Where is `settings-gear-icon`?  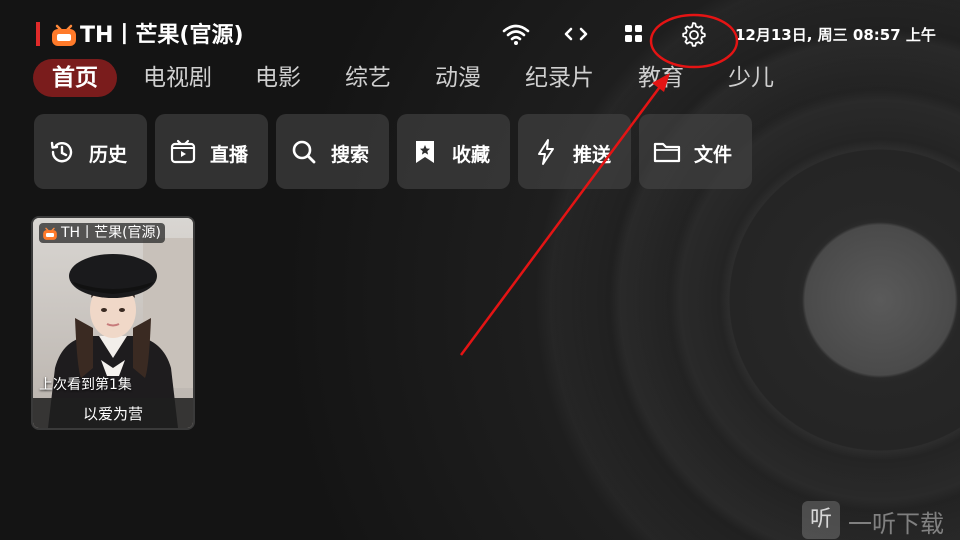 settings-gear-icon is located at coordinates (693, 34).